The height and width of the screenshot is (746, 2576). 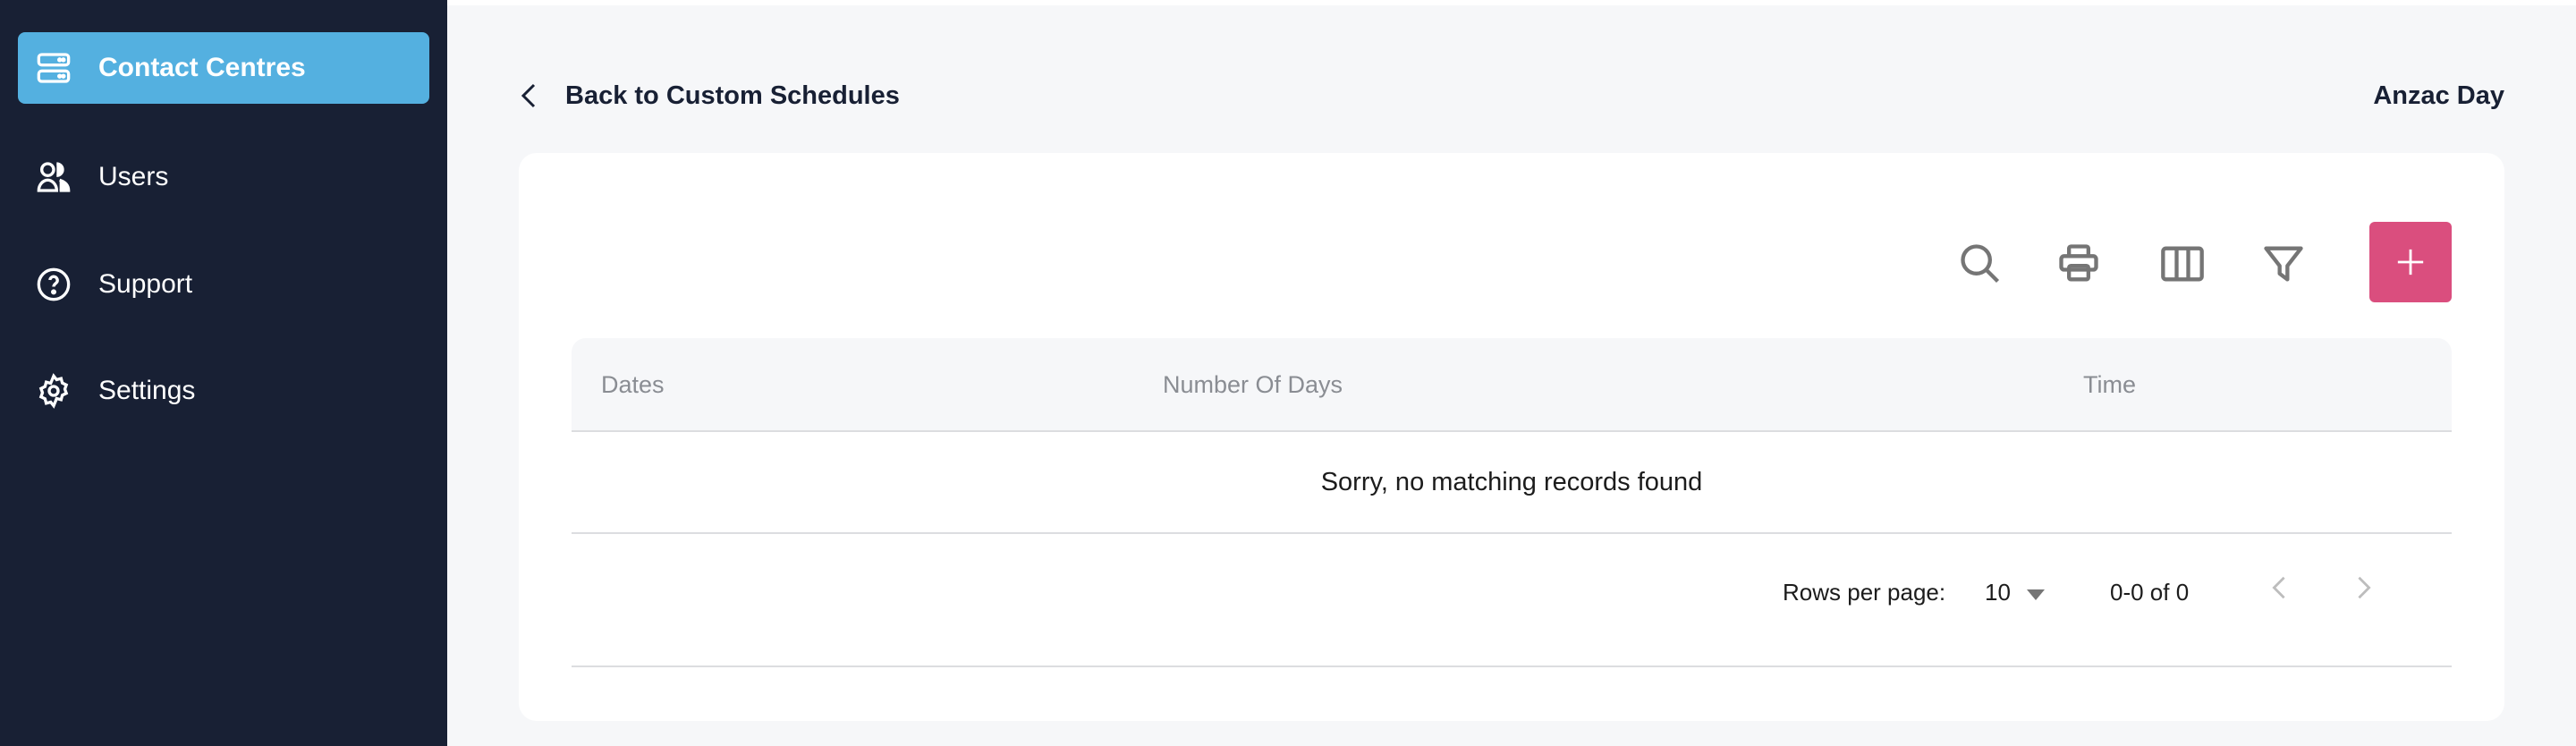 I want to click on rows-per-page-label: Rows per page:, so click(x=1864, y=593).